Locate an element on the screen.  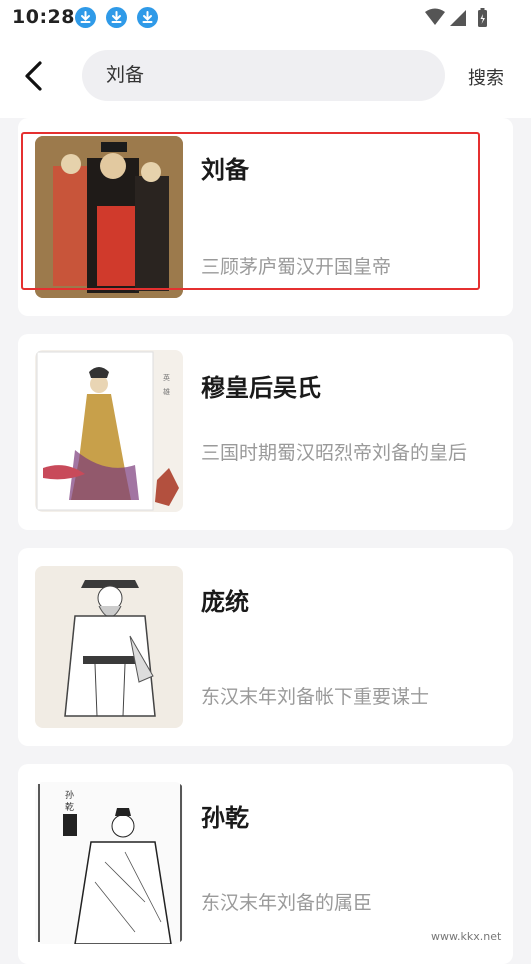
svg-text: 英 is located at coordinates (166, 377).